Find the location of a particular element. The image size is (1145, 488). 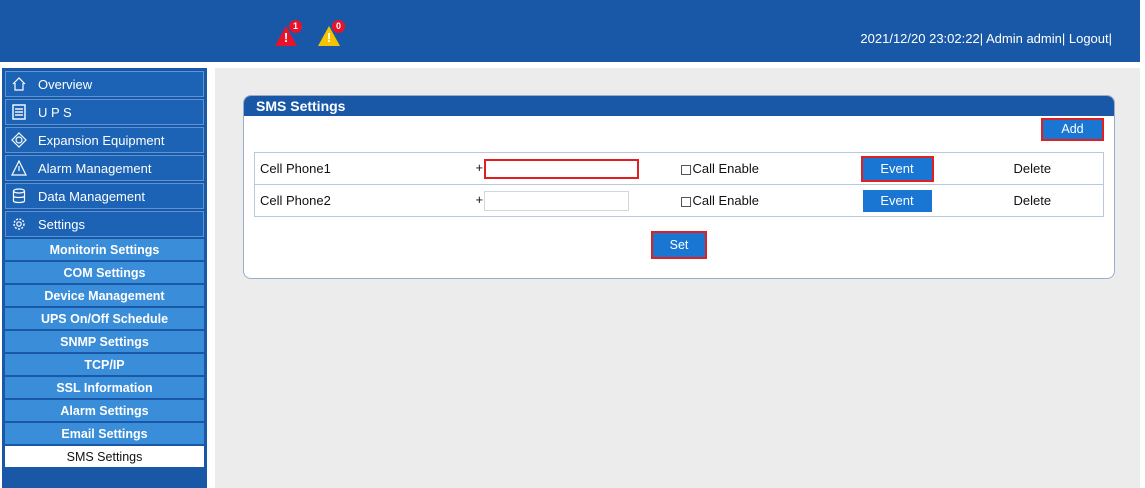

expansion-icon is located at coordinates (19, 140).